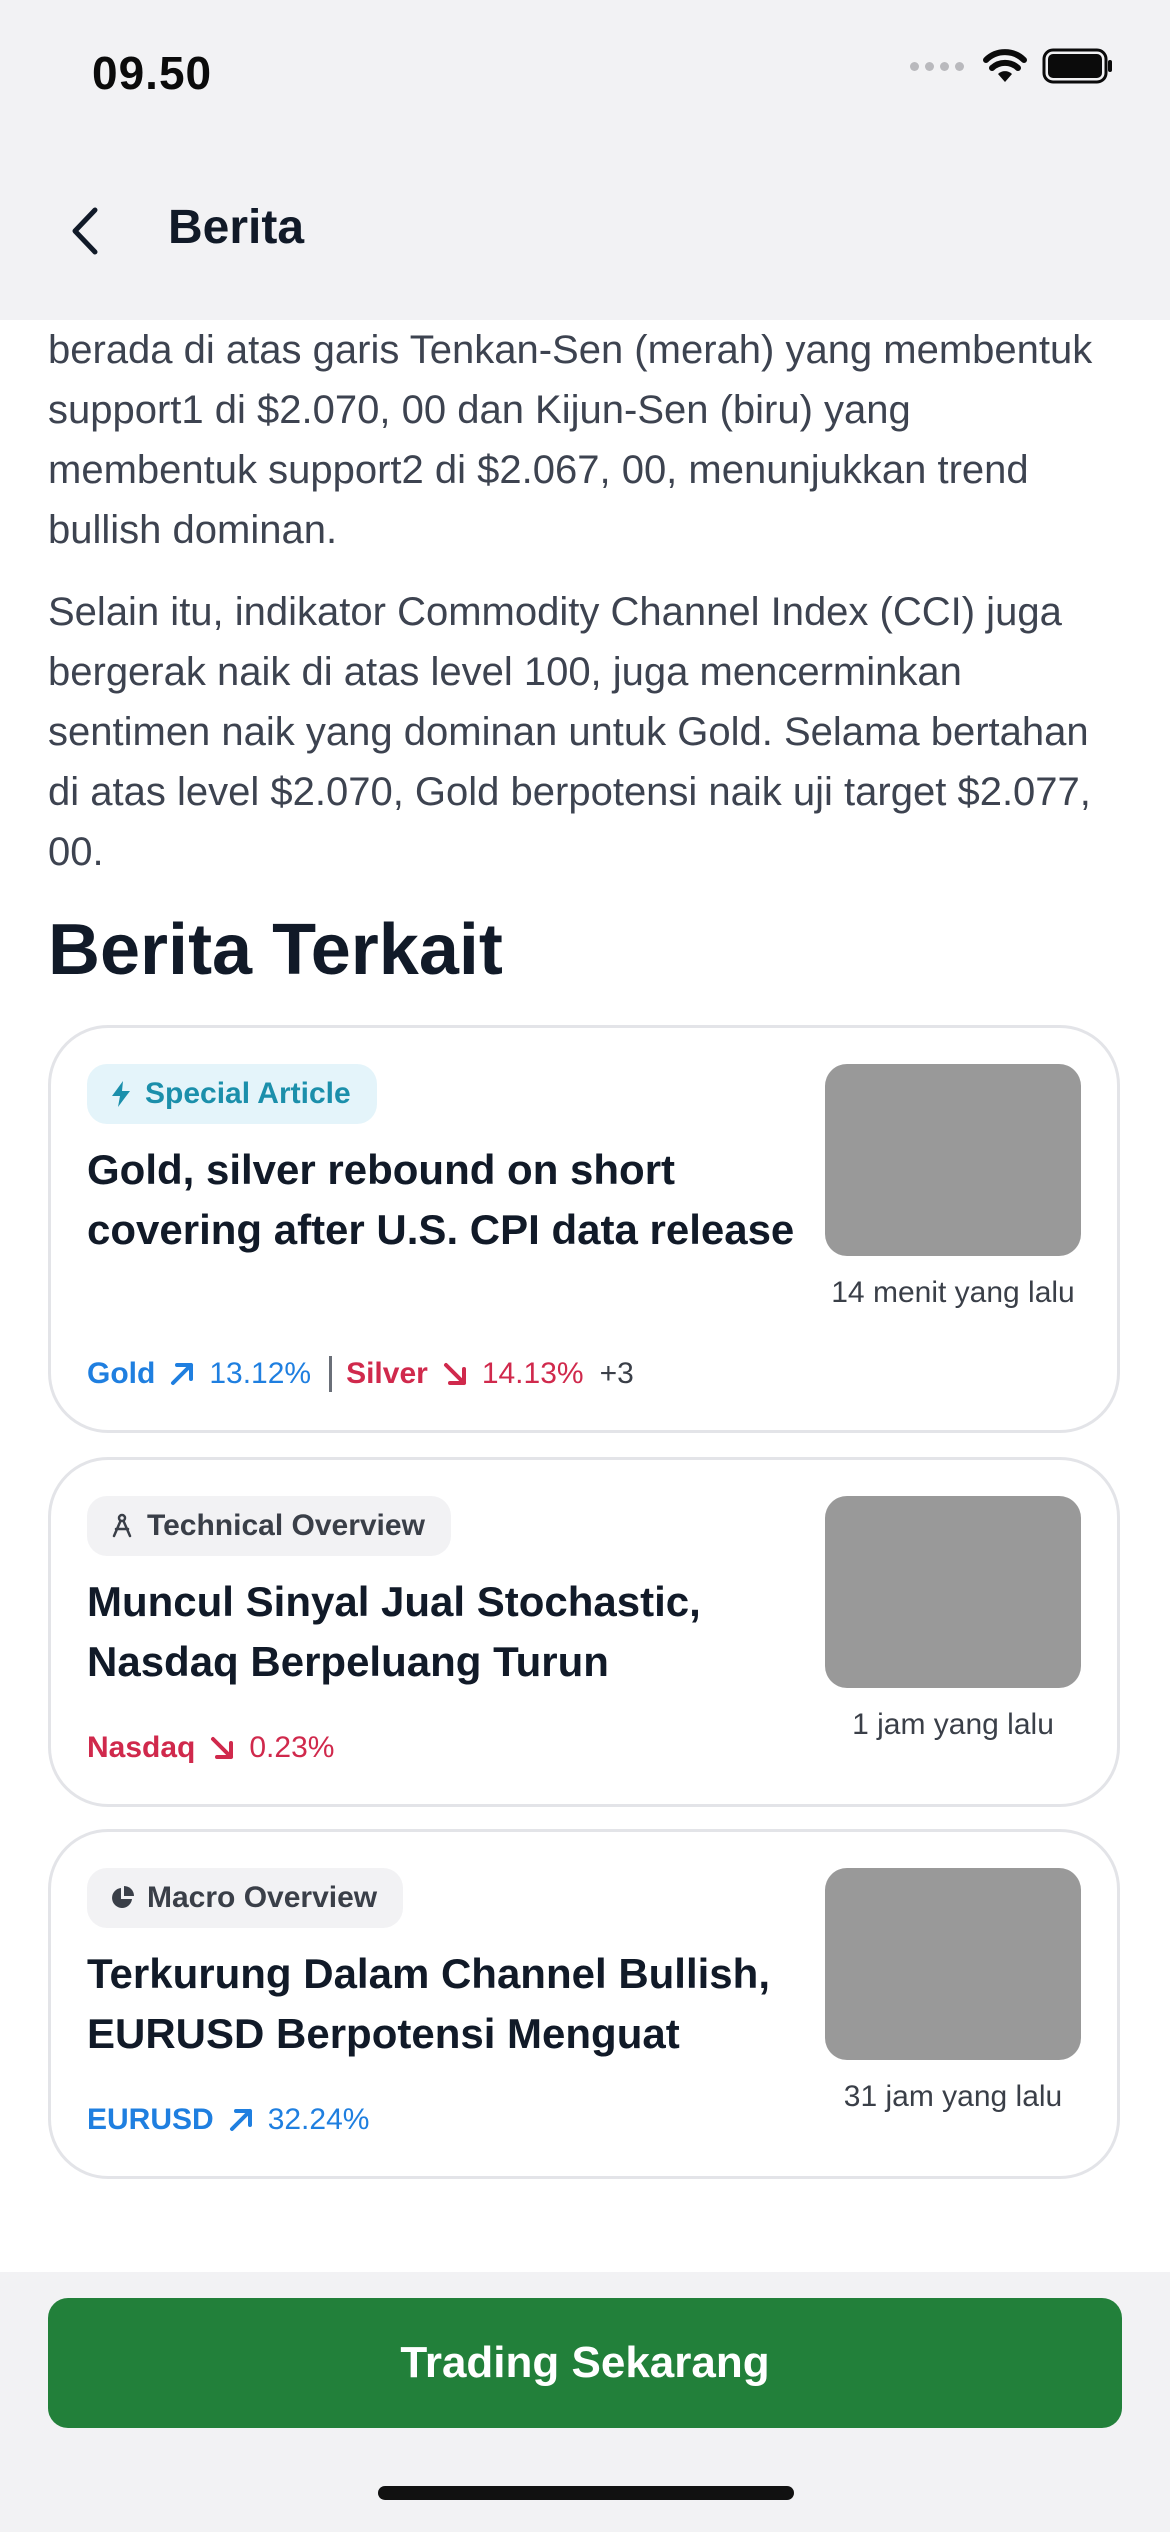 The width and height of the screenshot is (1170, 2532). What do you see at coordinates (953, 1292) in the screenshot?
I see `news-time: 14 menit yang lalu` at bounding box center [953, 1292].